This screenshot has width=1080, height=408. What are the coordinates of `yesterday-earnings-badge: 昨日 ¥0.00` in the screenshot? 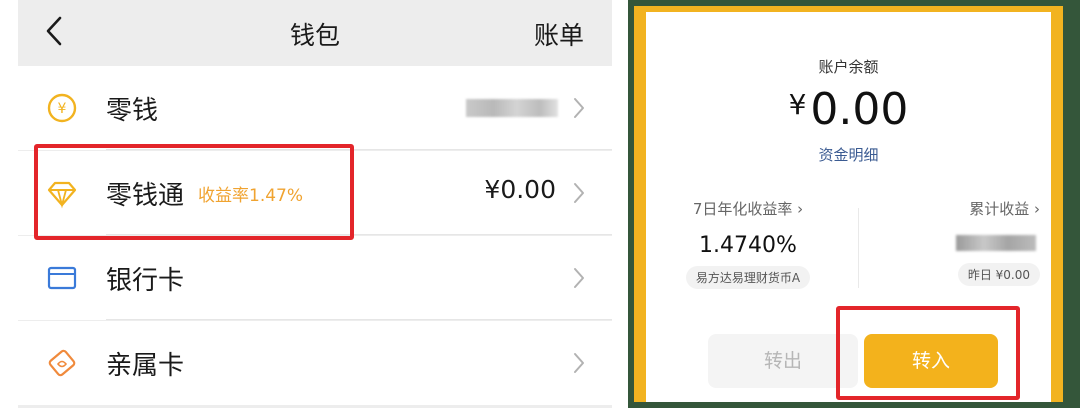 It's located at (998, 274).